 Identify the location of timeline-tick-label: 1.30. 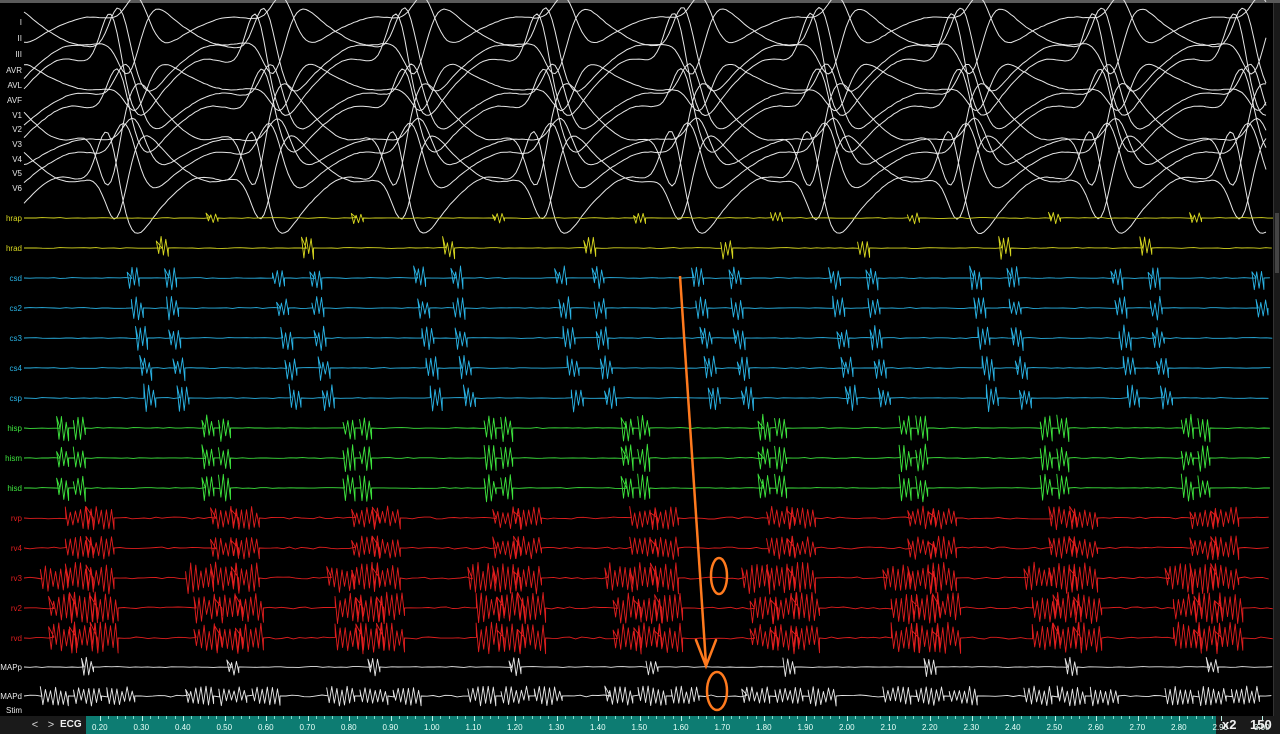
(556, 727).